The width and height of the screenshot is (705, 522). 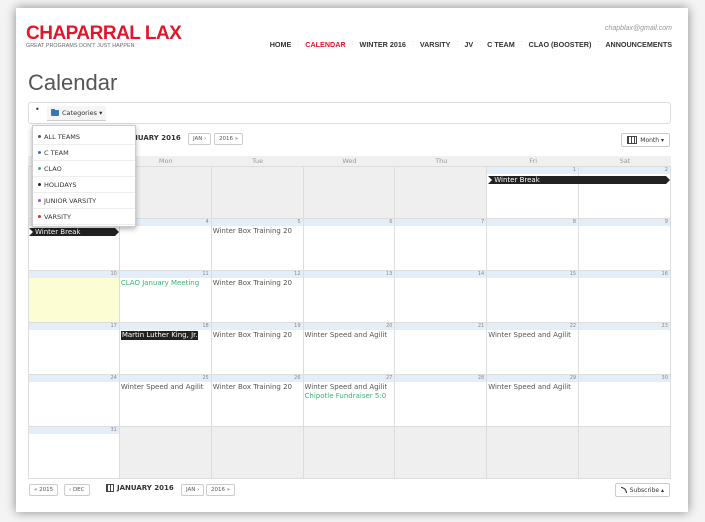 What do you see at coordinates (159, 335) in the screenshot?
I see `calendar-event: Martin Luther King, Jr.` at bounding box center [159, 335].